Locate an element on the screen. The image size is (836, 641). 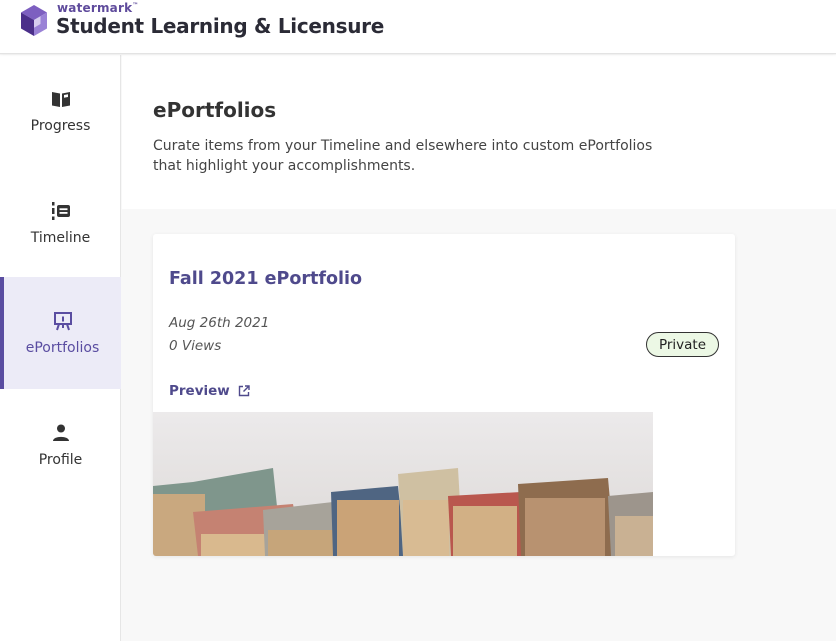
preview-label: Preview is located at coordinates (199, 391).